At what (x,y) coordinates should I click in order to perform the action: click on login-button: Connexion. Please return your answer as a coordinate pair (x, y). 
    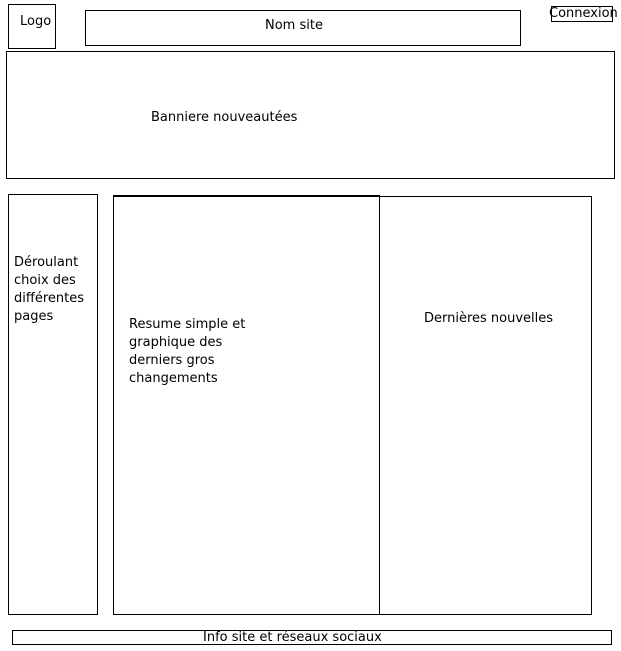
    Looking at the image, I should click on (583, 14).